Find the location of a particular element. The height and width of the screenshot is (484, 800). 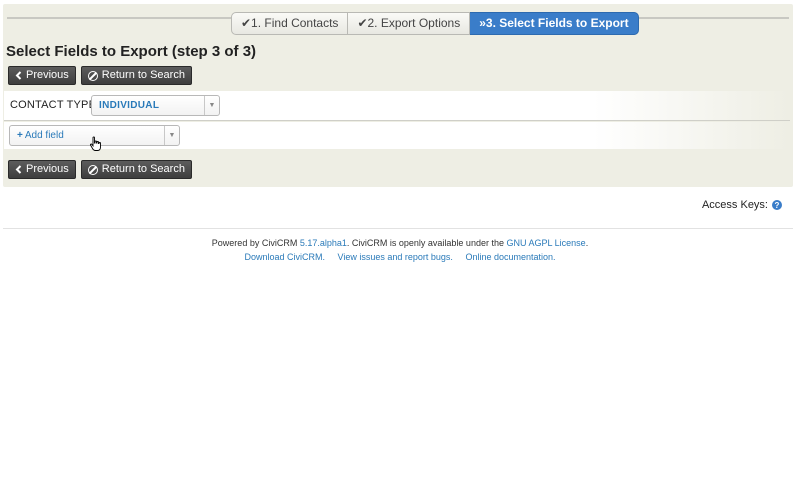

step-select-fields: »3. Select Fields to Export is located at coordinates (554, 23).